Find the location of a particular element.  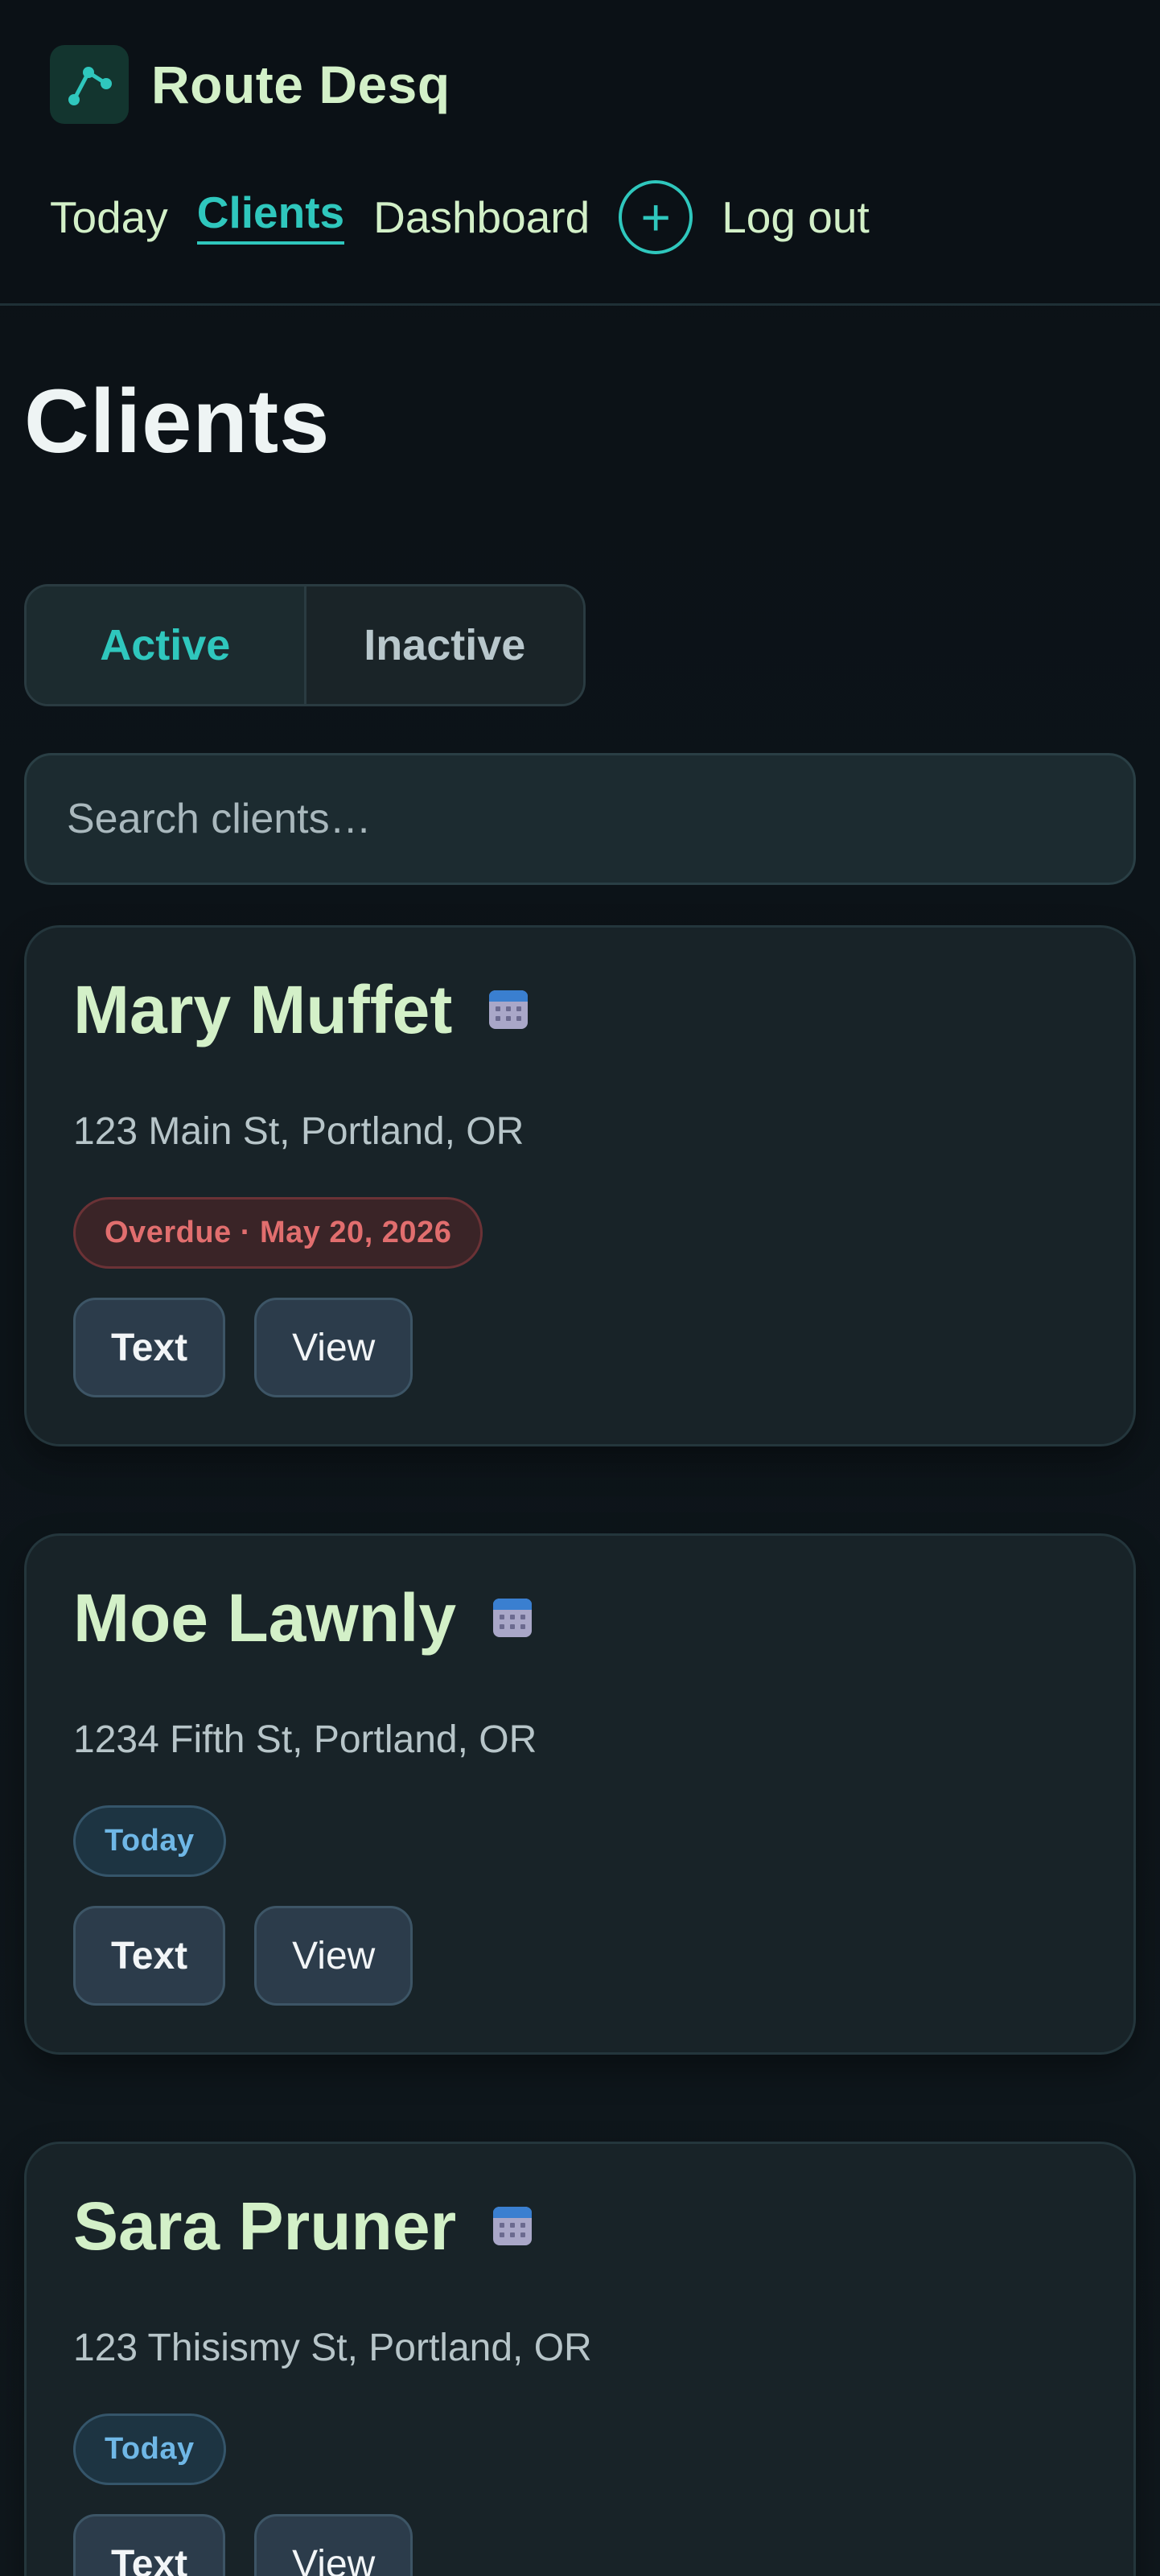

nav-logout: Log out is located at coordinates (796, 217).